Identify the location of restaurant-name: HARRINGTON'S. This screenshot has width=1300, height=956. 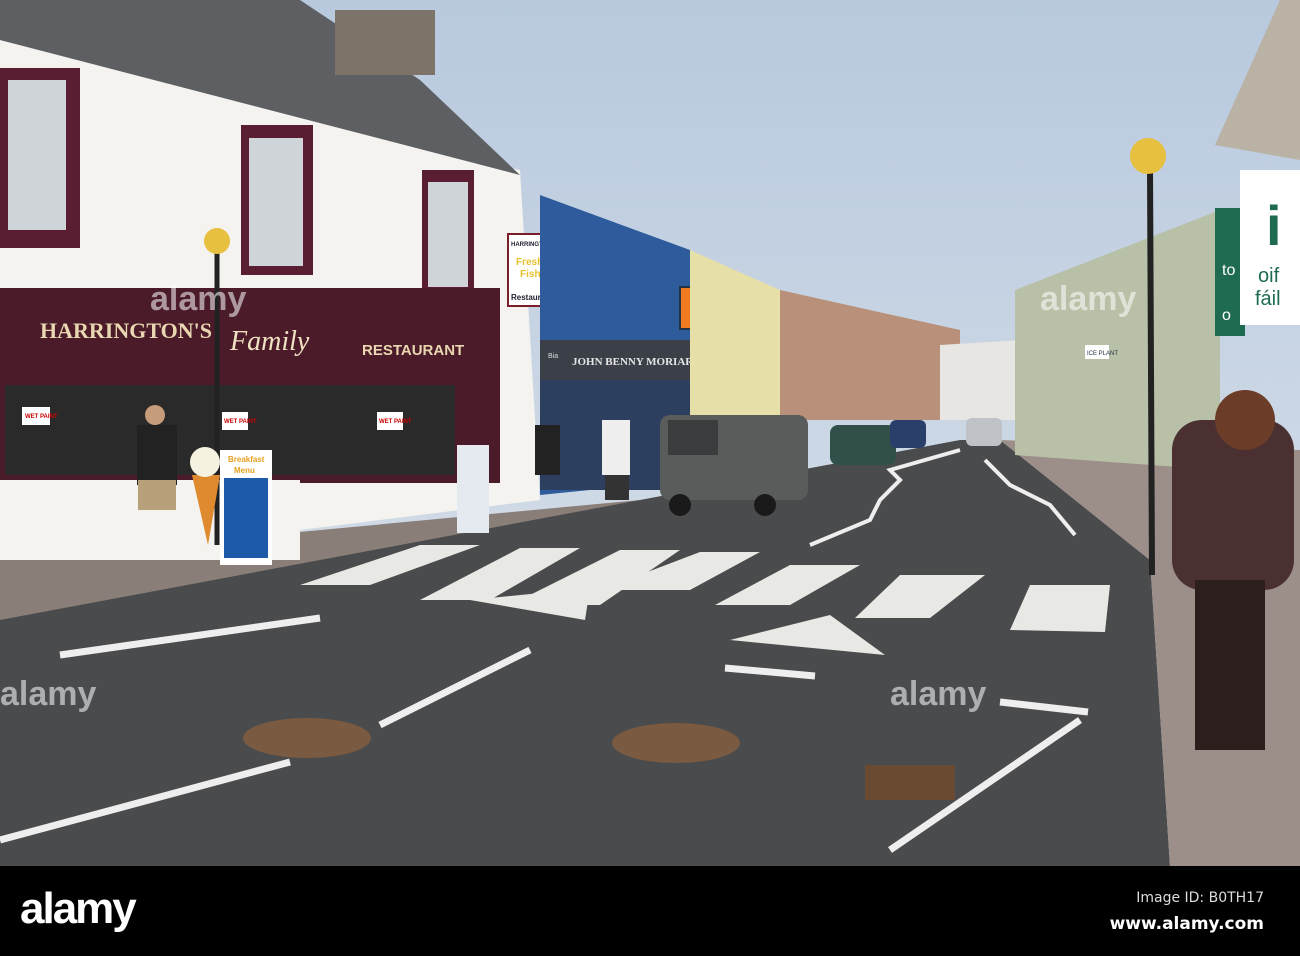
(126, 330).